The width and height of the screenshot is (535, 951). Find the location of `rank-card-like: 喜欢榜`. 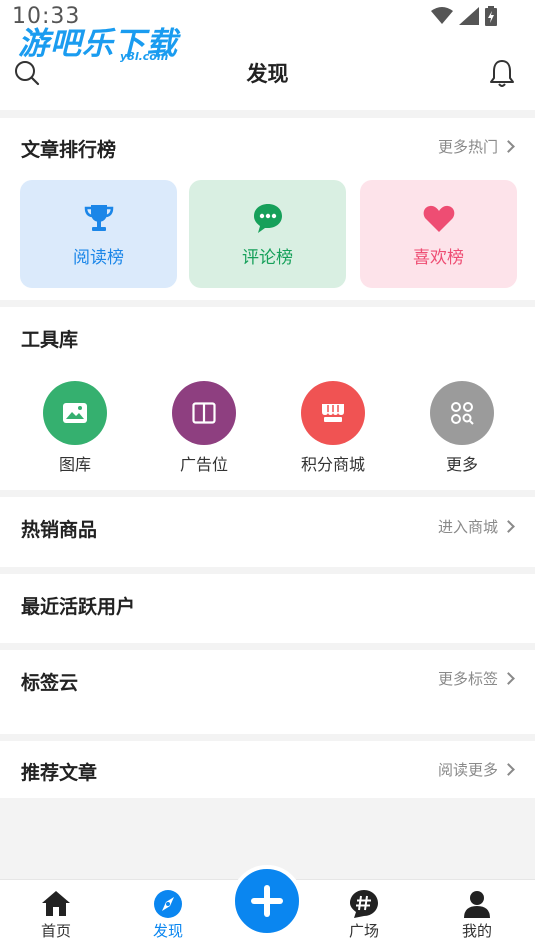

rank-card-like: 喜欢榜 is located at coordinates (438, 234).